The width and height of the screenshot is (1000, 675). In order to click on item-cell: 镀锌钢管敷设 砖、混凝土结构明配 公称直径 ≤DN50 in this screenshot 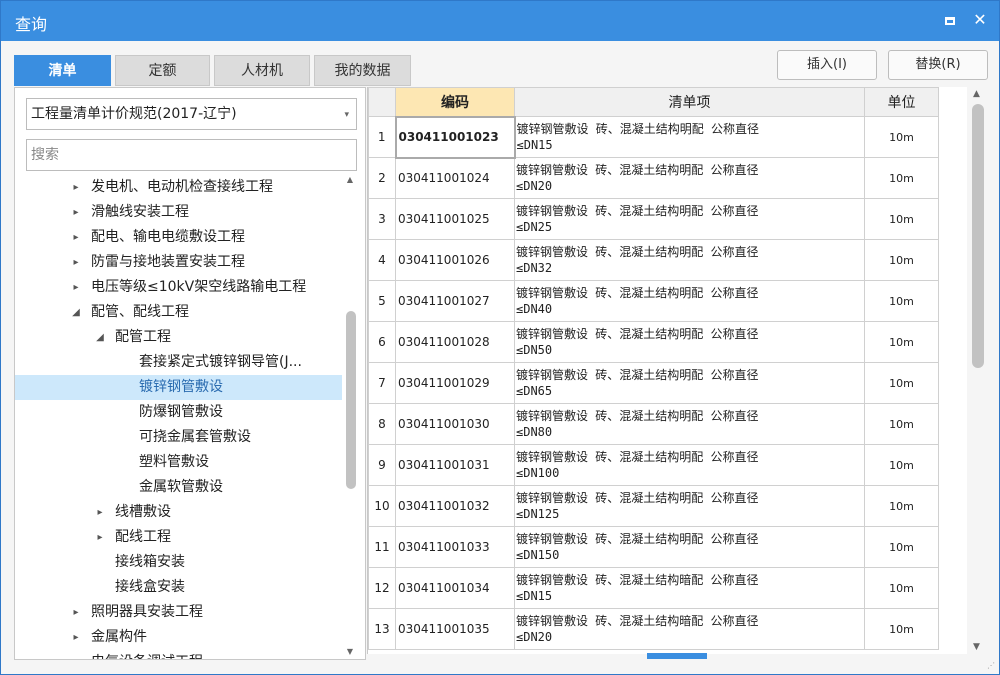, I will do `click(689, 342)`.